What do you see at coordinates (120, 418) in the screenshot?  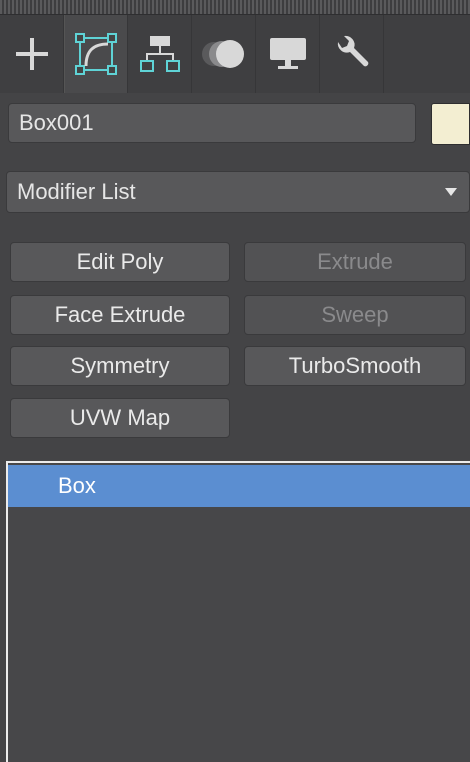 I see `uvw-map-button: UVW Map` at bounding box center [120, 418].